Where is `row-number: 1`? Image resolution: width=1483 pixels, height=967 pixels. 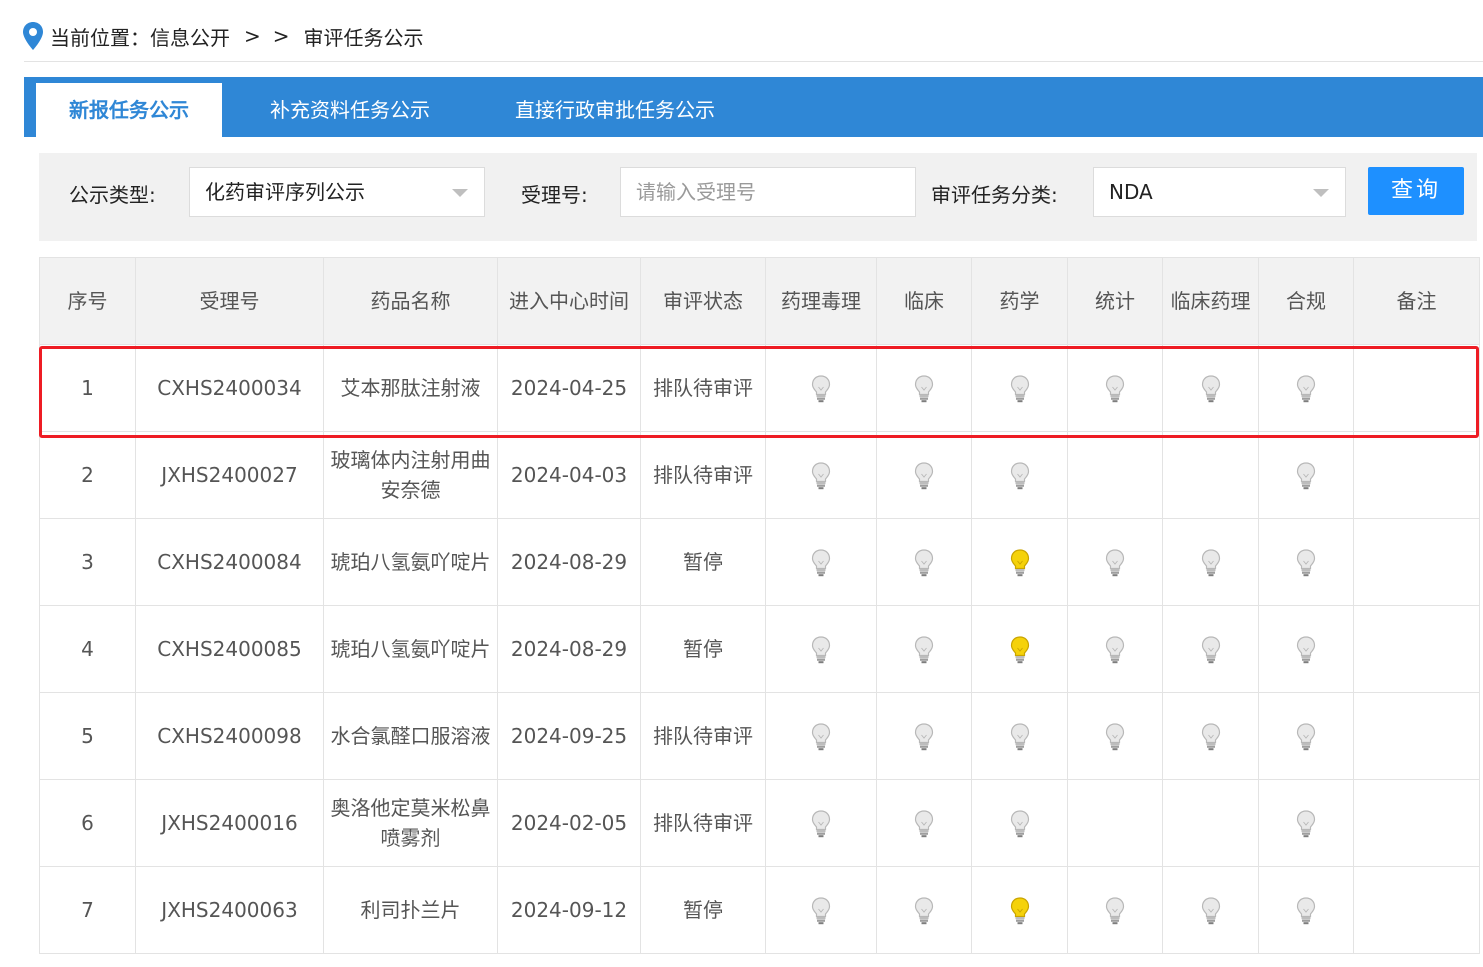
row-number: 1 is located at coordinates (87, 388).